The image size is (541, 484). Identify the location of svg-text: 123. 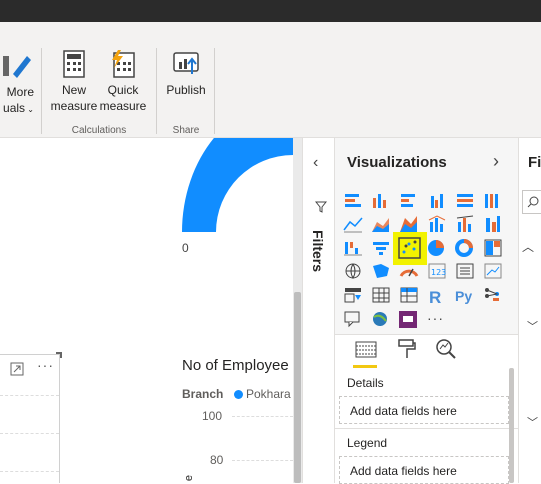
(438, 272).